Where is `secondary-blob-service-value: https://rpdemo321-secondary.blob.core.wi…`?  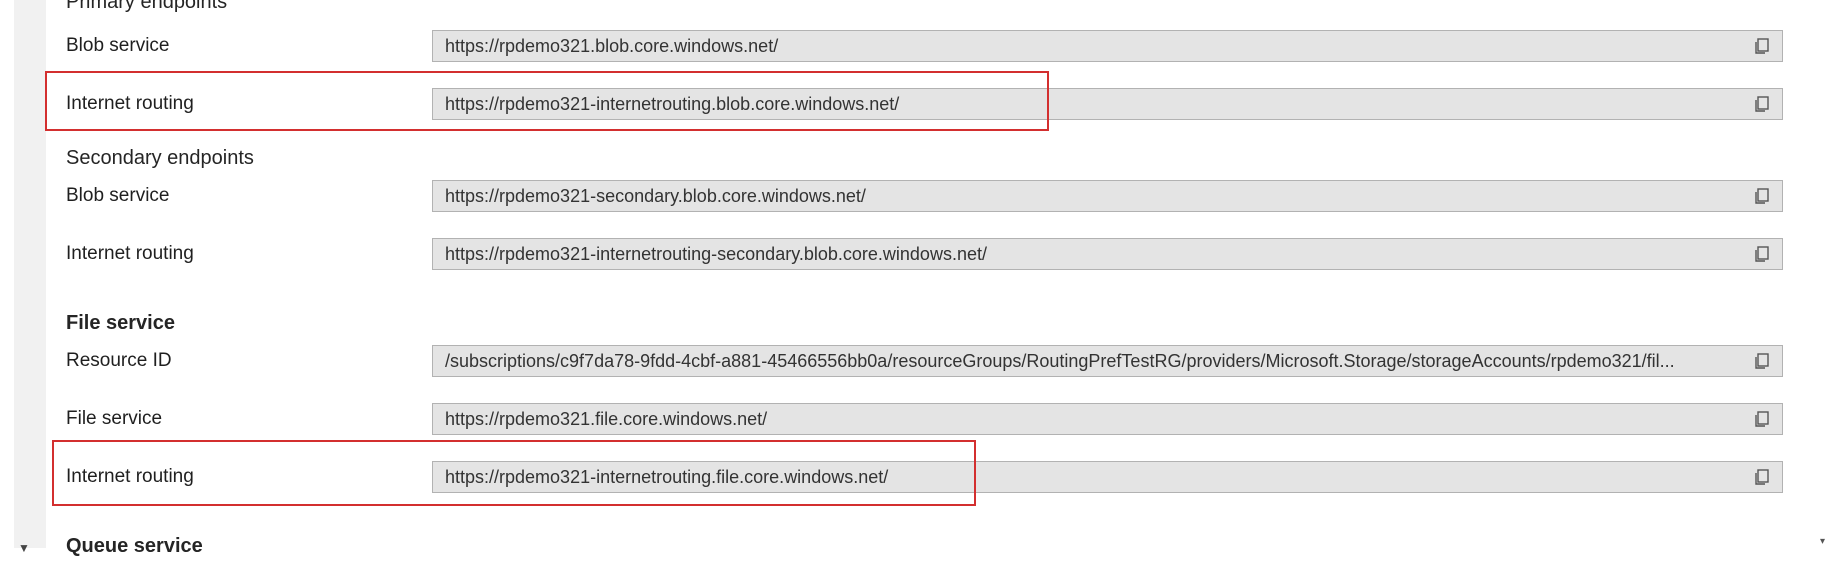
secondary-blob-service-value: https://rpdemo321-secondary.blob.core.wi… is located at coordinates (655, 195).